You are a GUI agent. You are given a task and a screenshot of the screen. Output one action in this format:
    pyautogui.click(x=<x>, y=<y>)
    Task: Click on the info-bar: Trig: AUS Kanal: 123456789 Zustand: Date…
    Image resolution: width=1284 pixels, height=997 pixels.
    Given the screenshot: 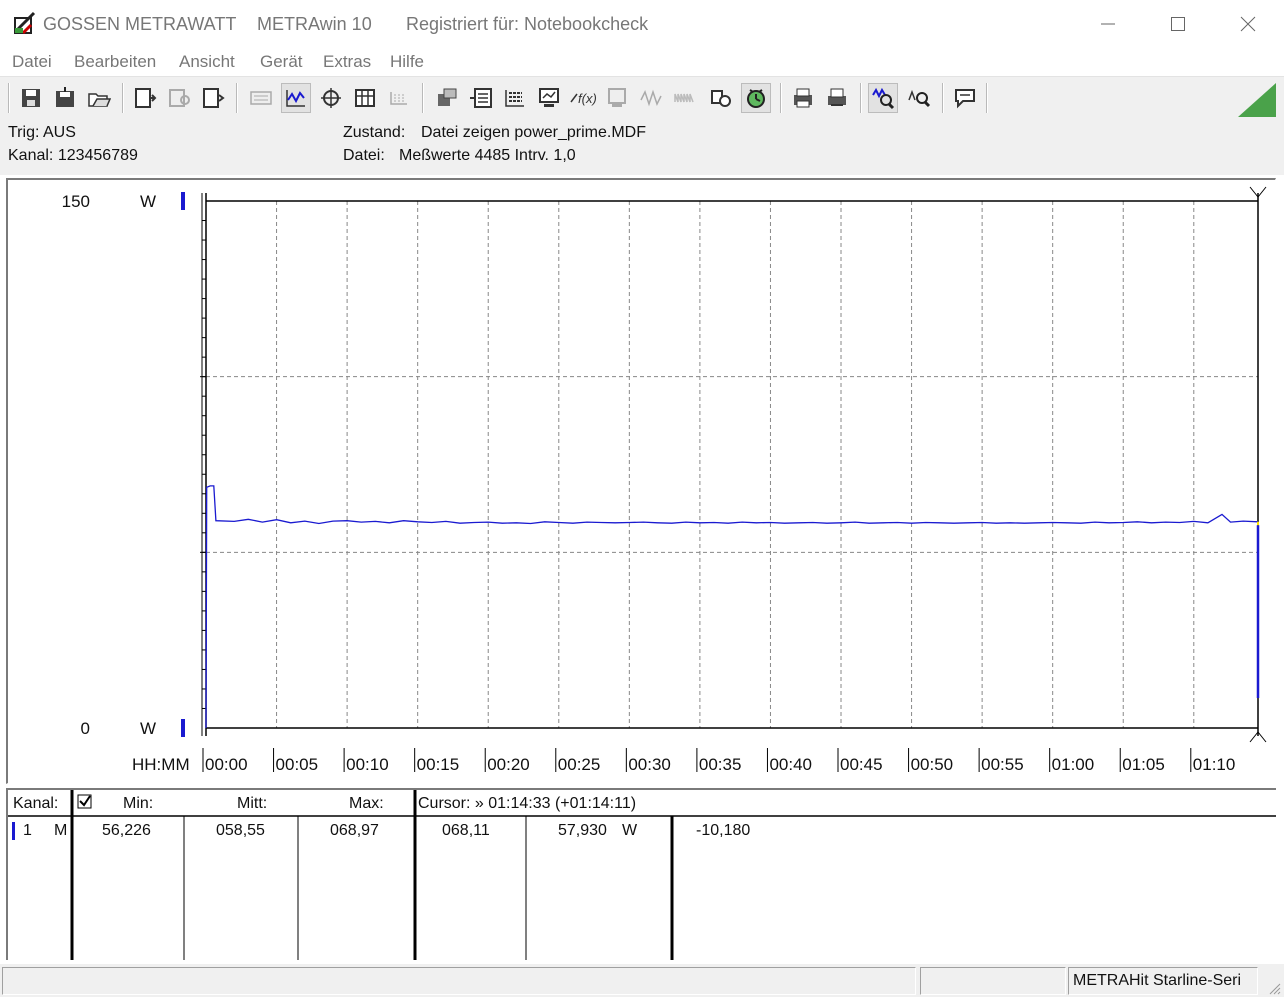 What is the action you would take?
    pyautogui.click(x=642, y=147)
    